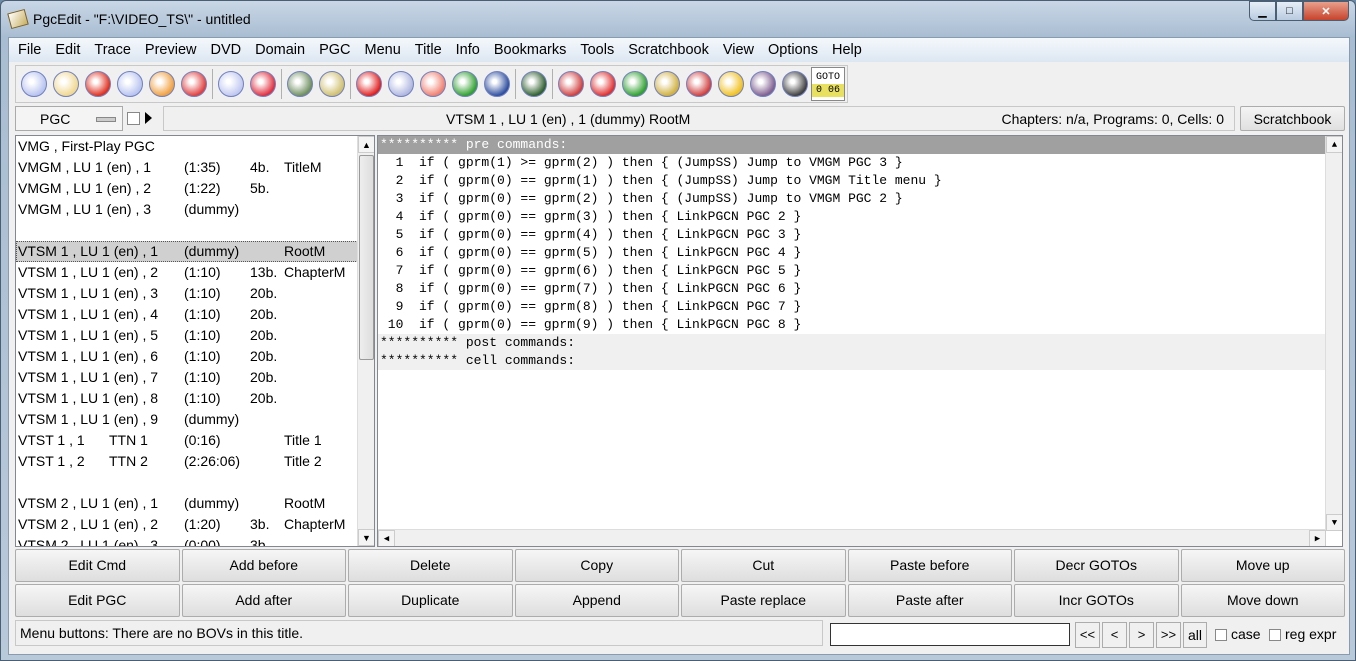  I want to click on check-button, so click(369, 84).